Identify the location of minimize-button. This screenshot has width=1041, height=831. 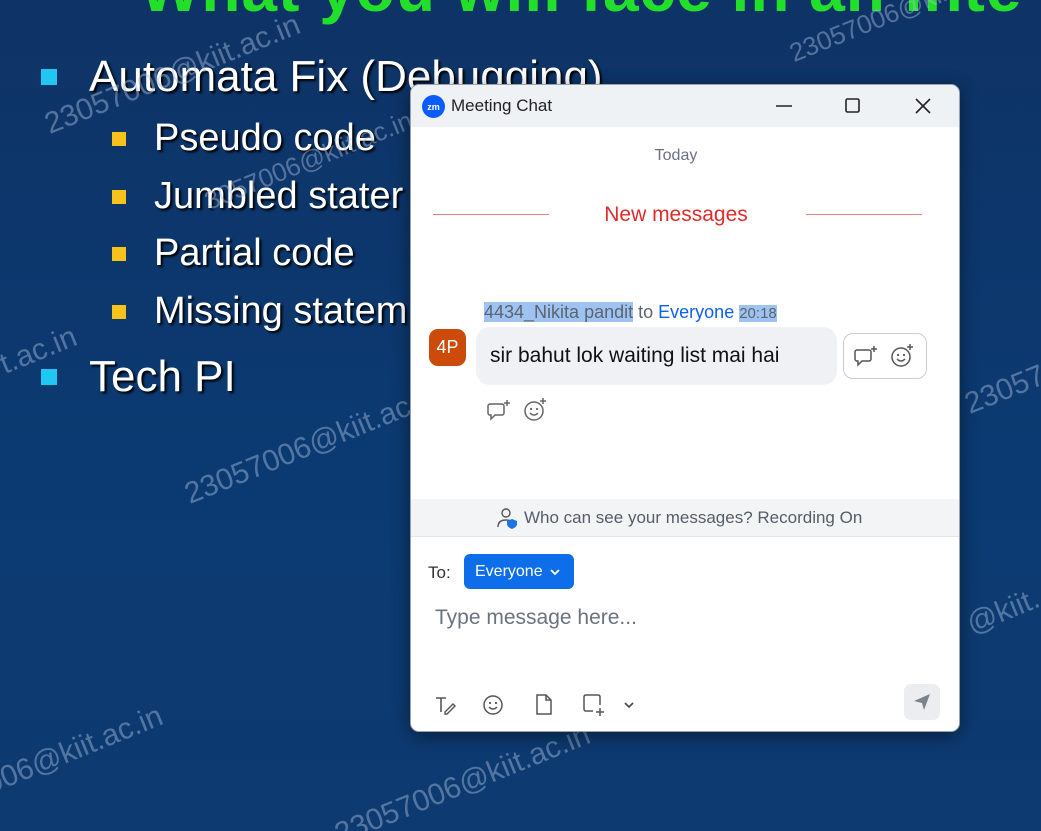
(784, 106).